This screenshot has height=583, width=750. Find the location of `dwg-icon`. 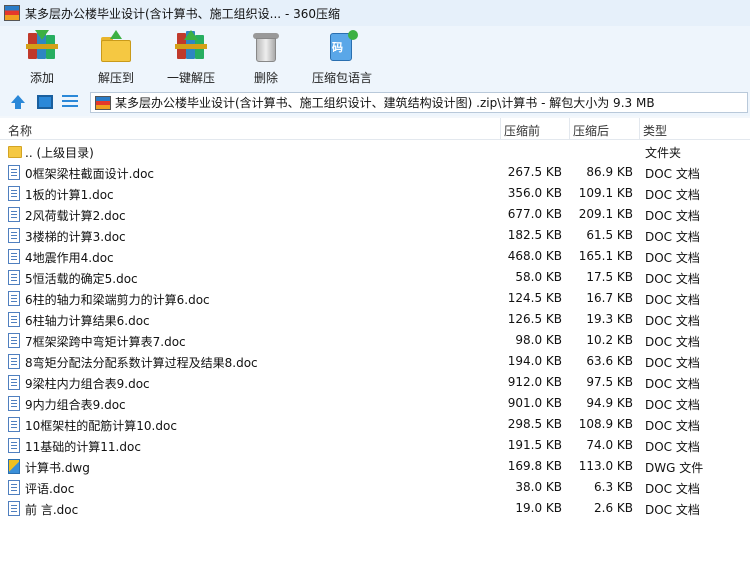

dwg-icon is located at coordinates (14, 466).